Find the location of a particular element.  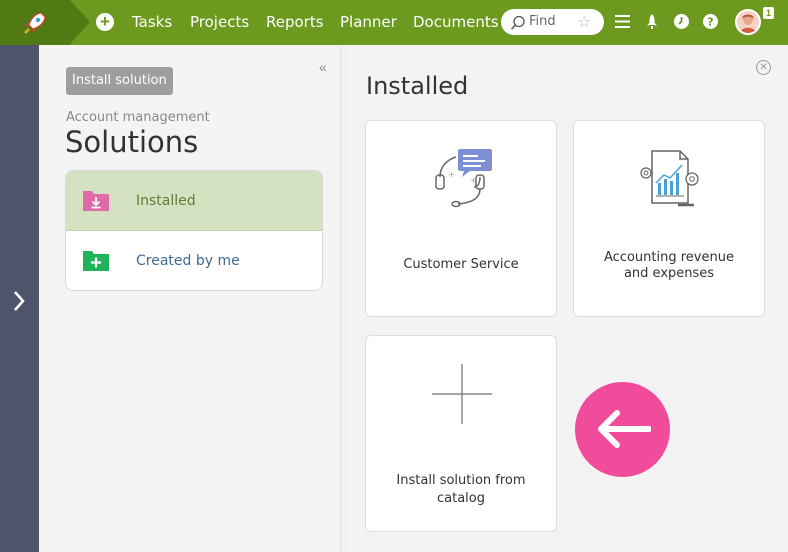

card-label-line1: Accounting revenue is located at coordinates (669, 257).